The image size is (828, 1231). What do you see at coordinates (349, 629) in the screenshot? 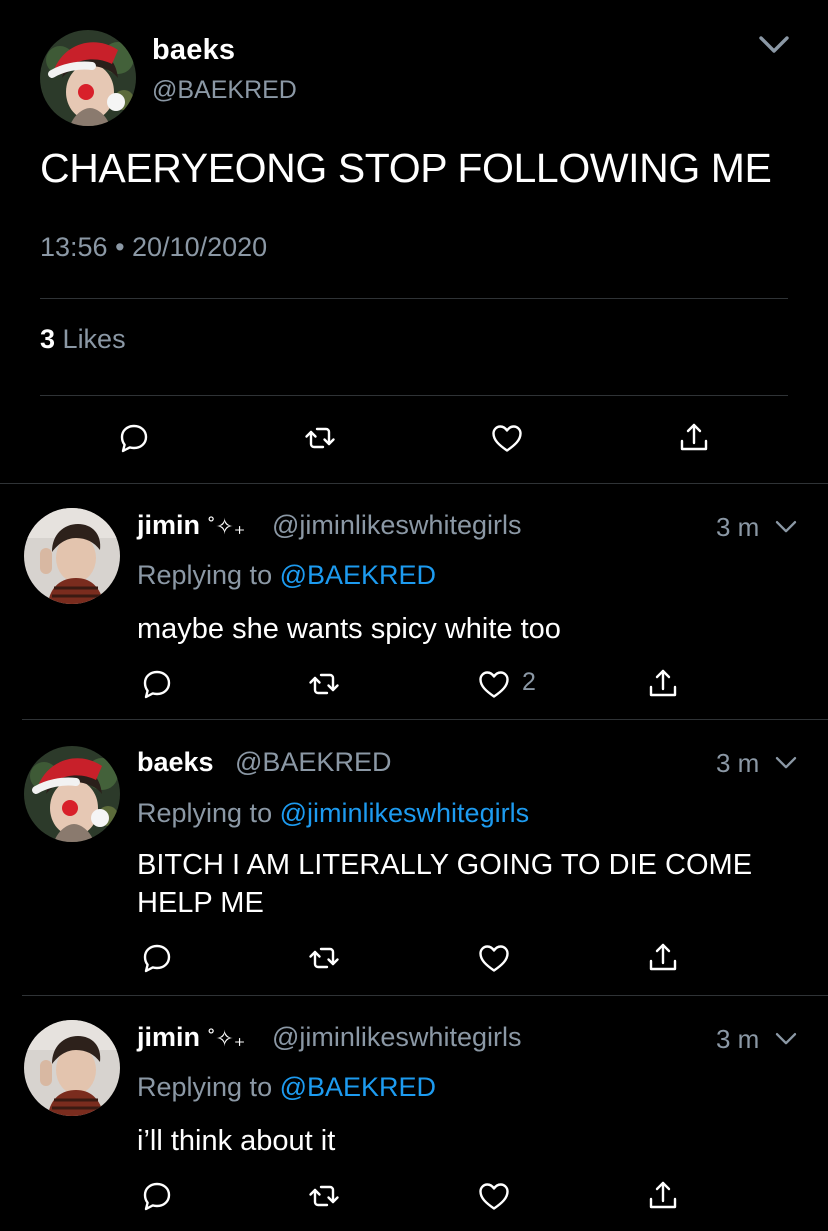
I see `reply-text: maybe she wants spicy white too` at bounding box center [349, 629].